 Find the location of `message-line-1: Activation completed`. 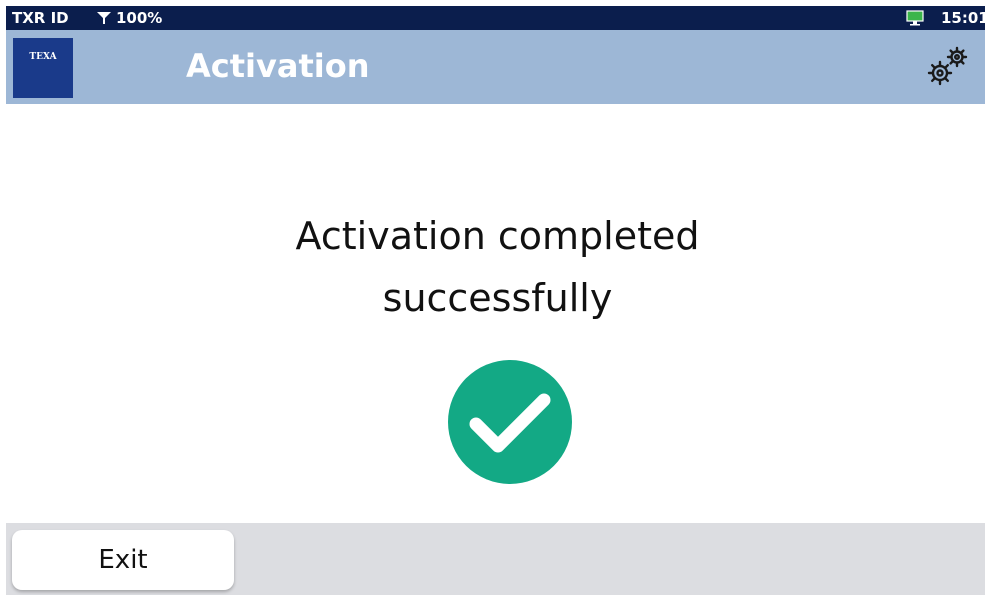

message-line-1: Activation completed is located at coordinates (497, 236).